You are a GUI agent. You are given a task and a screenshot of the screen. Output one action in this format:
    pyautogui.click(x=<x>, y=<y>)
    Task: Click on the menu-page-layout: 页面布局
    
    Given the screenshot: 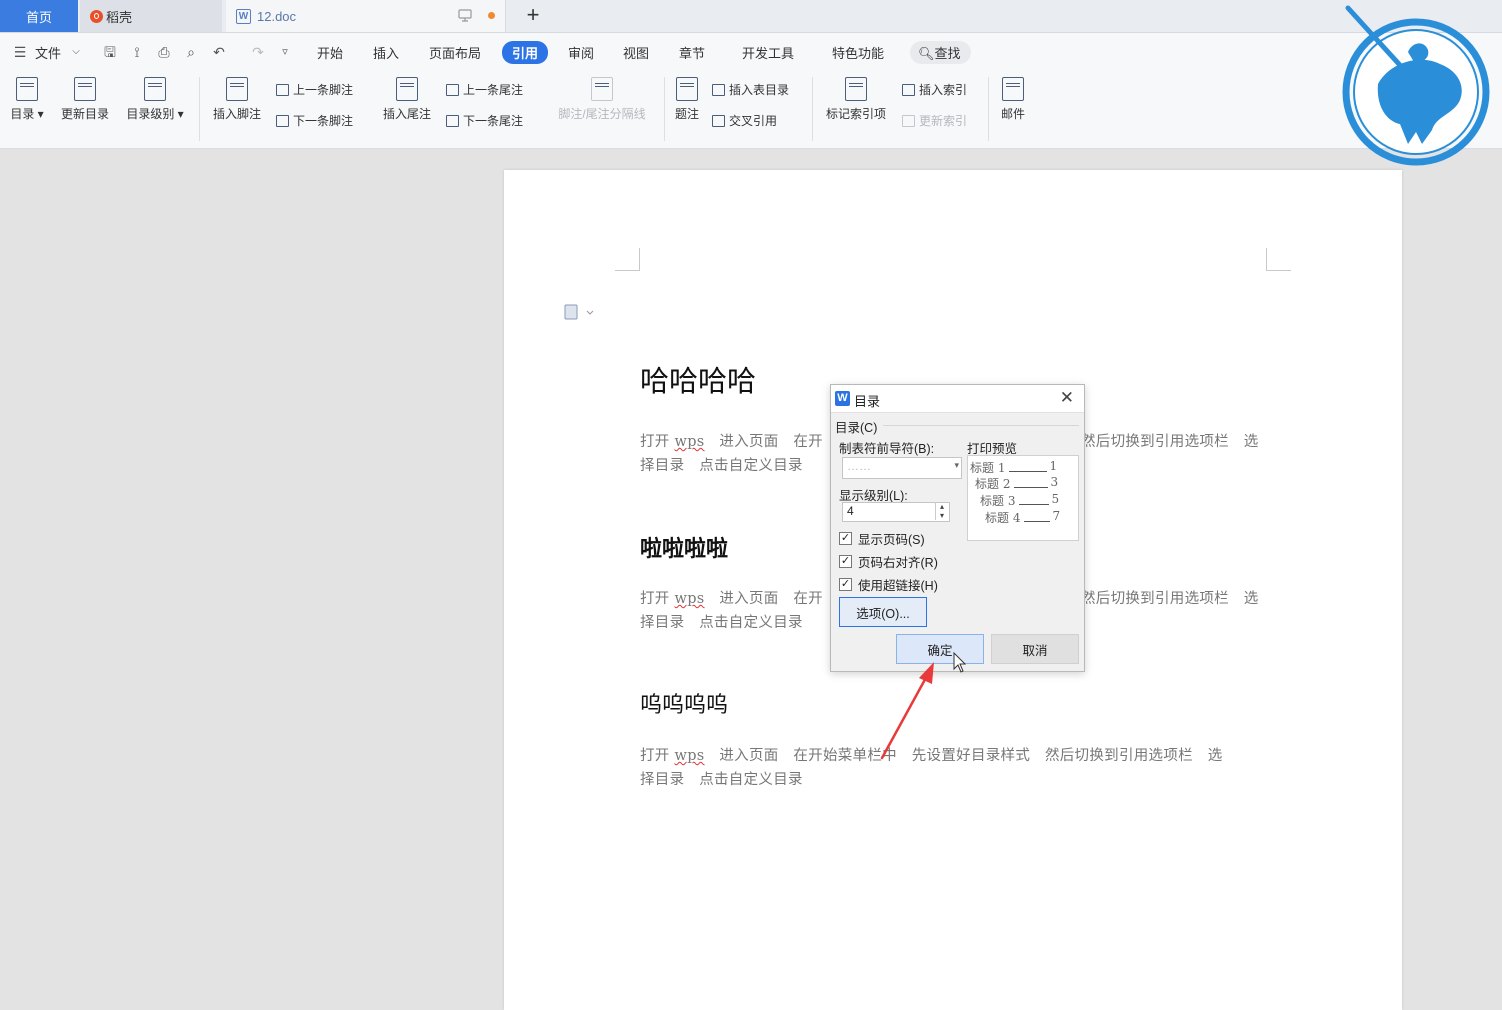 What is the action you would take?
    pyautogui.click(x=455, y=52)
    